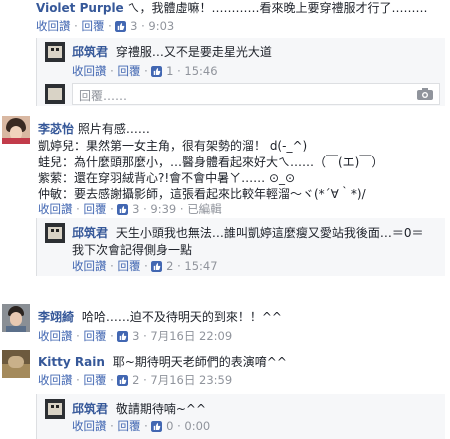  Describe the element at coordinates (56, 317) in the screenshot. I see `commenter-name: 李翊綺` at that location.